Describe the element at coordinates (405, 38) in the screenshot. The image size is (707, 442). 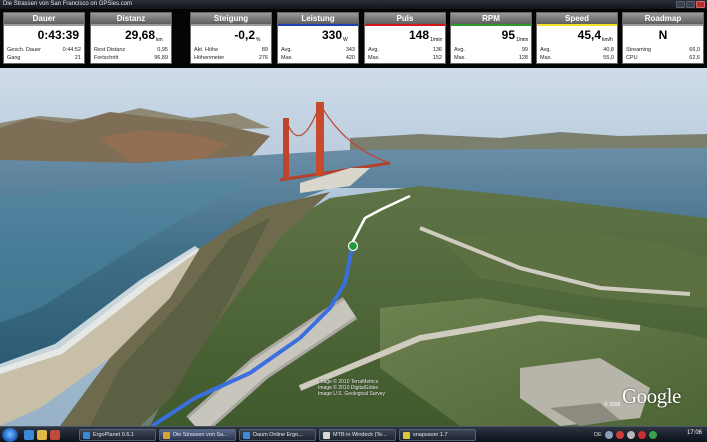
I see `tile-puls: Puls 148 1/min Avg. 136 Max. 152` at that location.